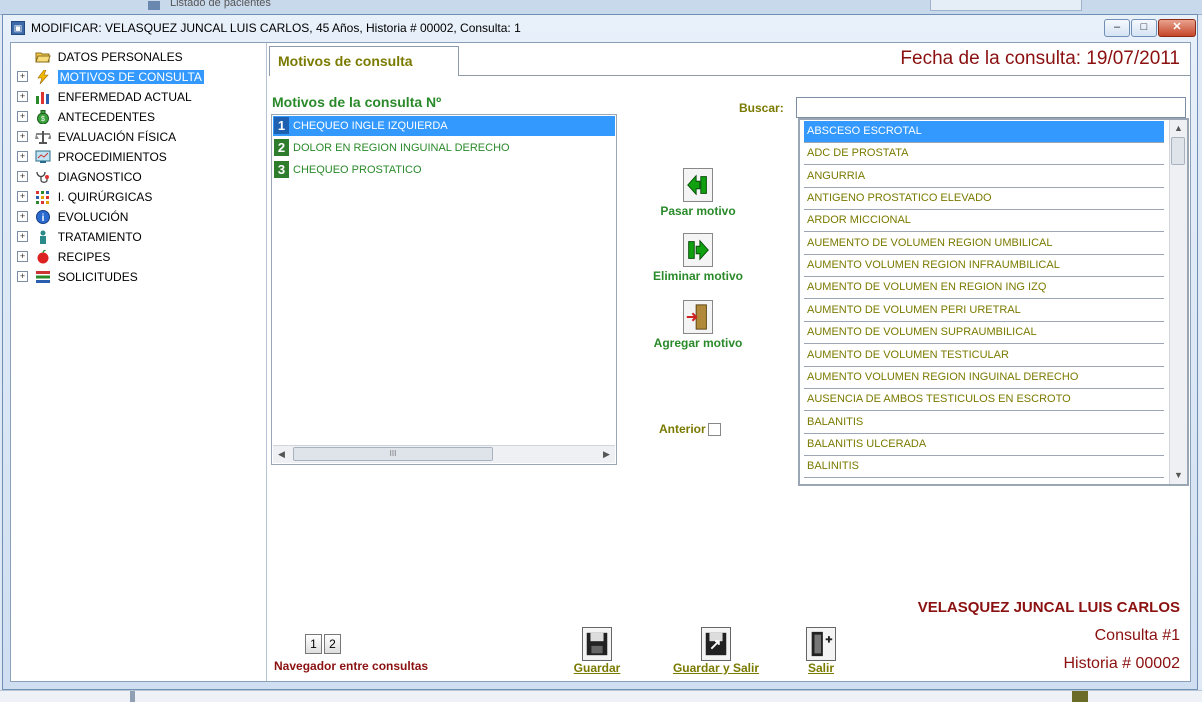 The image size is (1202, 702). What do you see at coordinates (984, 288) in the screenshot?
I see `list-item: AUMENTO DE VOLUMEN EN REGION ING IZQ` at bounding box center [984, 288].